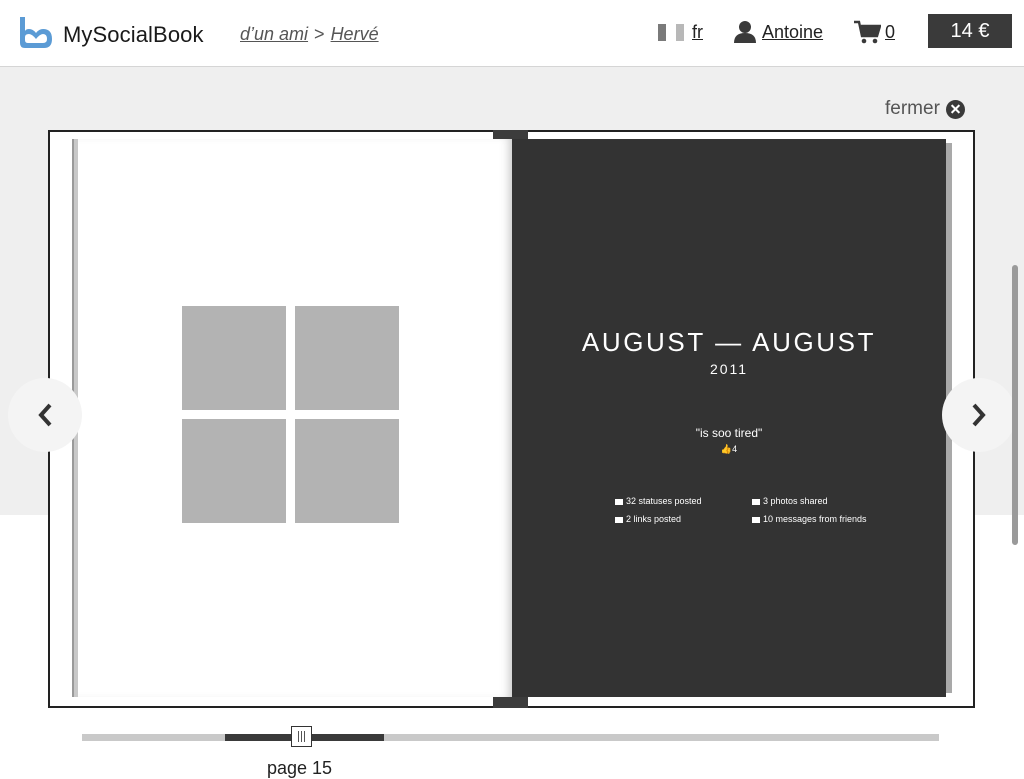  Describe the element at coordinates (309, 34) in the screenshot. I see `breadcrumb: d’un ami > Hervé` at that location.